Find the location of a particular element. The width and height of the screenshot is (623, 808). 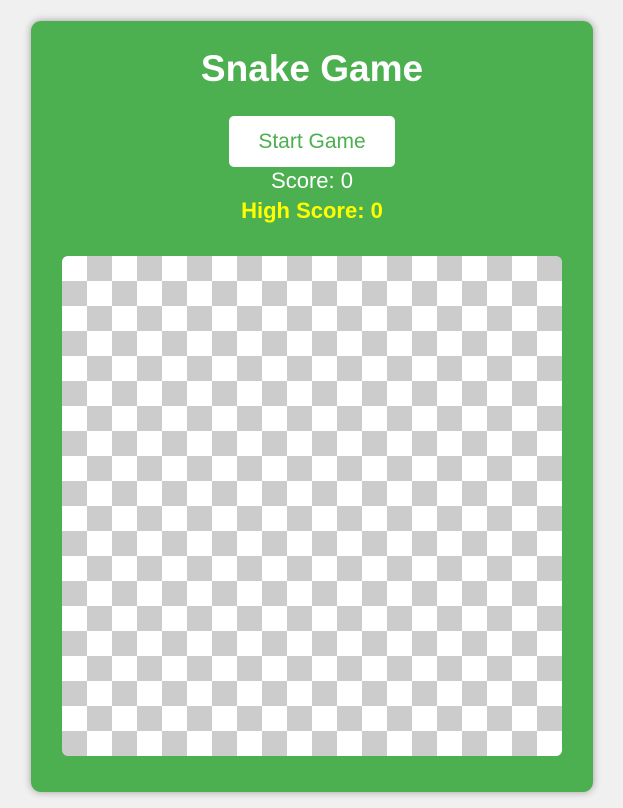

game-title: Snake Game is located at coordinates (312, 68).